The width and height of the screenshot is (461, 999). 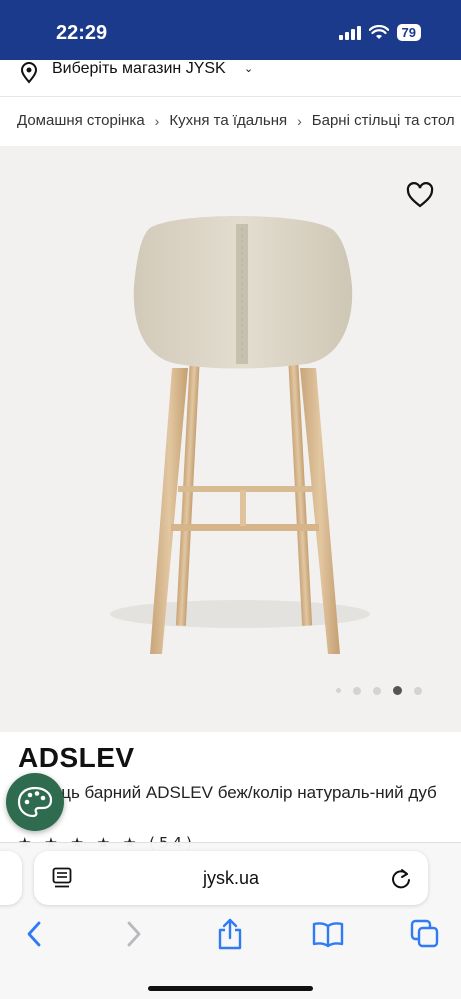 I want to click on reload-icon, so click(x=401, y=878).